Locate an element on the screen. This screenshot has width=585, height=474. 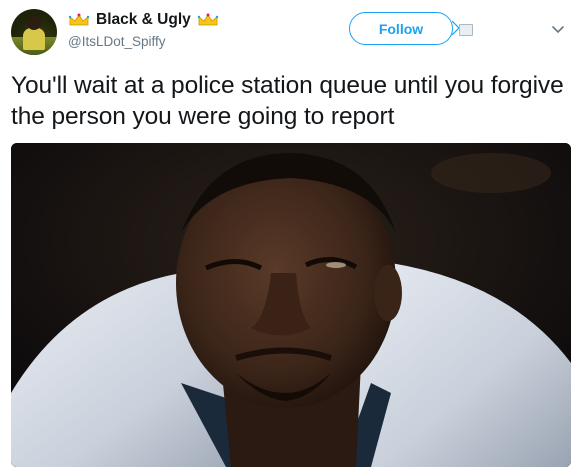
user-name-row: Black & Ugly is located at coordinates (143, 20).